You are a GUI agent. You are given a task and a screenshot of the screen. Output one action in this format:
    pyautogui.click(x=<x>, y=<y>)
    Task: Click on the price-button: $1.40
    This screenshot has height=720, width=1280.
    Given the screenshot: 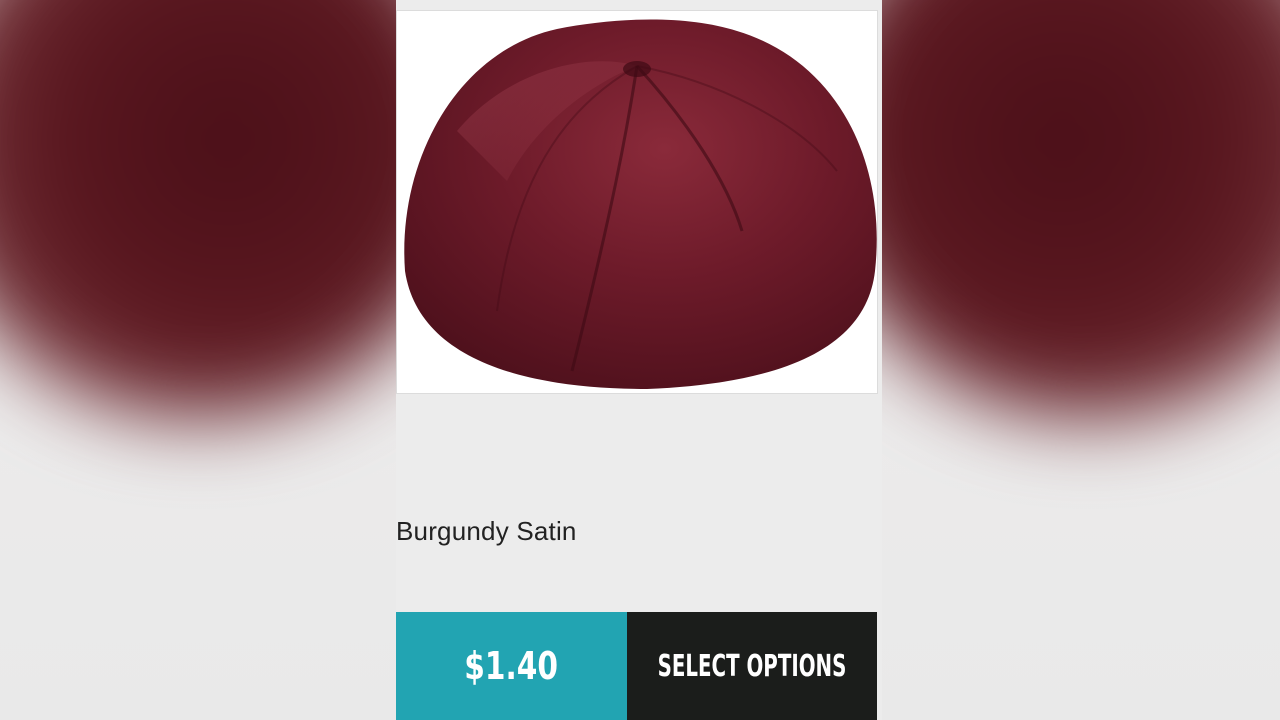 What is the action you would take?
    pyautogui.click(x=511, y=666)
    